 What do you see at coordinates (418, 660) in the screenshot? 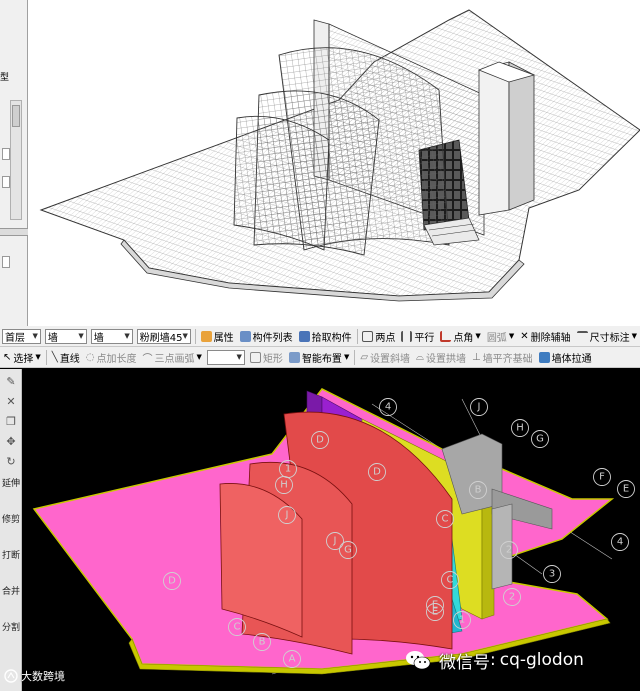
I see `wechat-icon` at bounding box center [418, 660].